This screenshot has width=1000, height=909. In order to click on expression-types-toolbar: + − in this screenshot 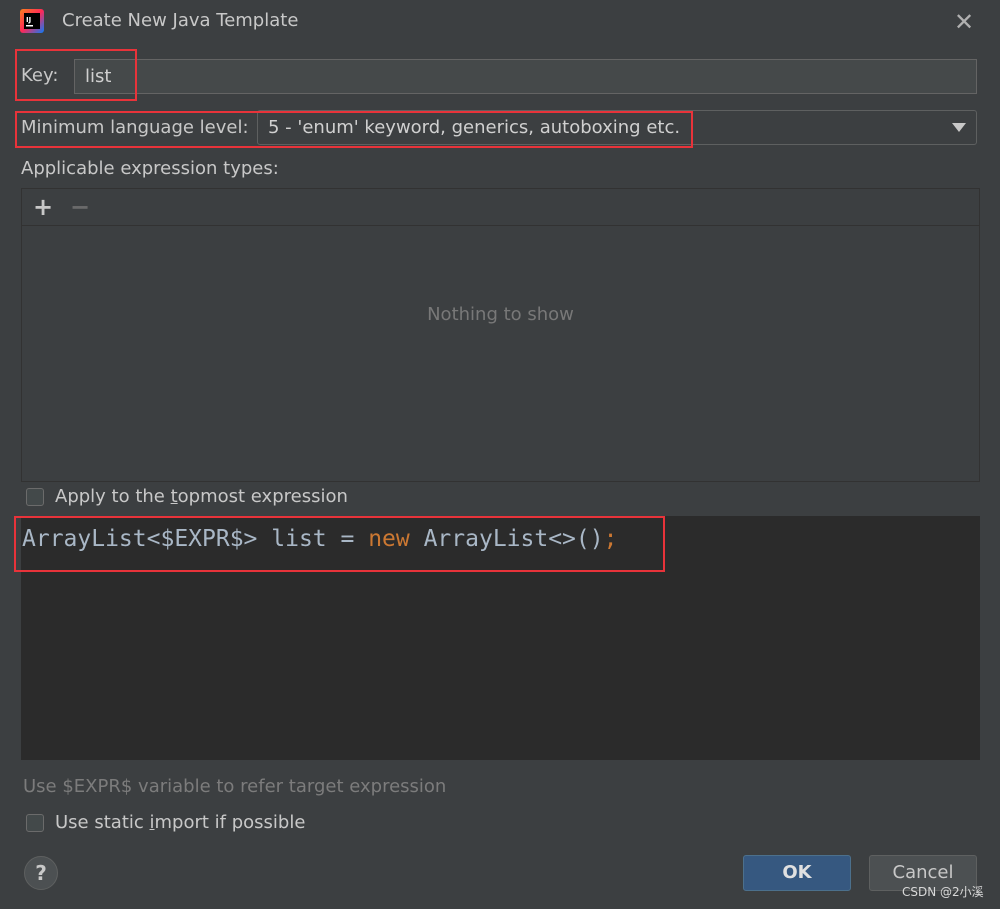, I will do `click(500, 207)`.